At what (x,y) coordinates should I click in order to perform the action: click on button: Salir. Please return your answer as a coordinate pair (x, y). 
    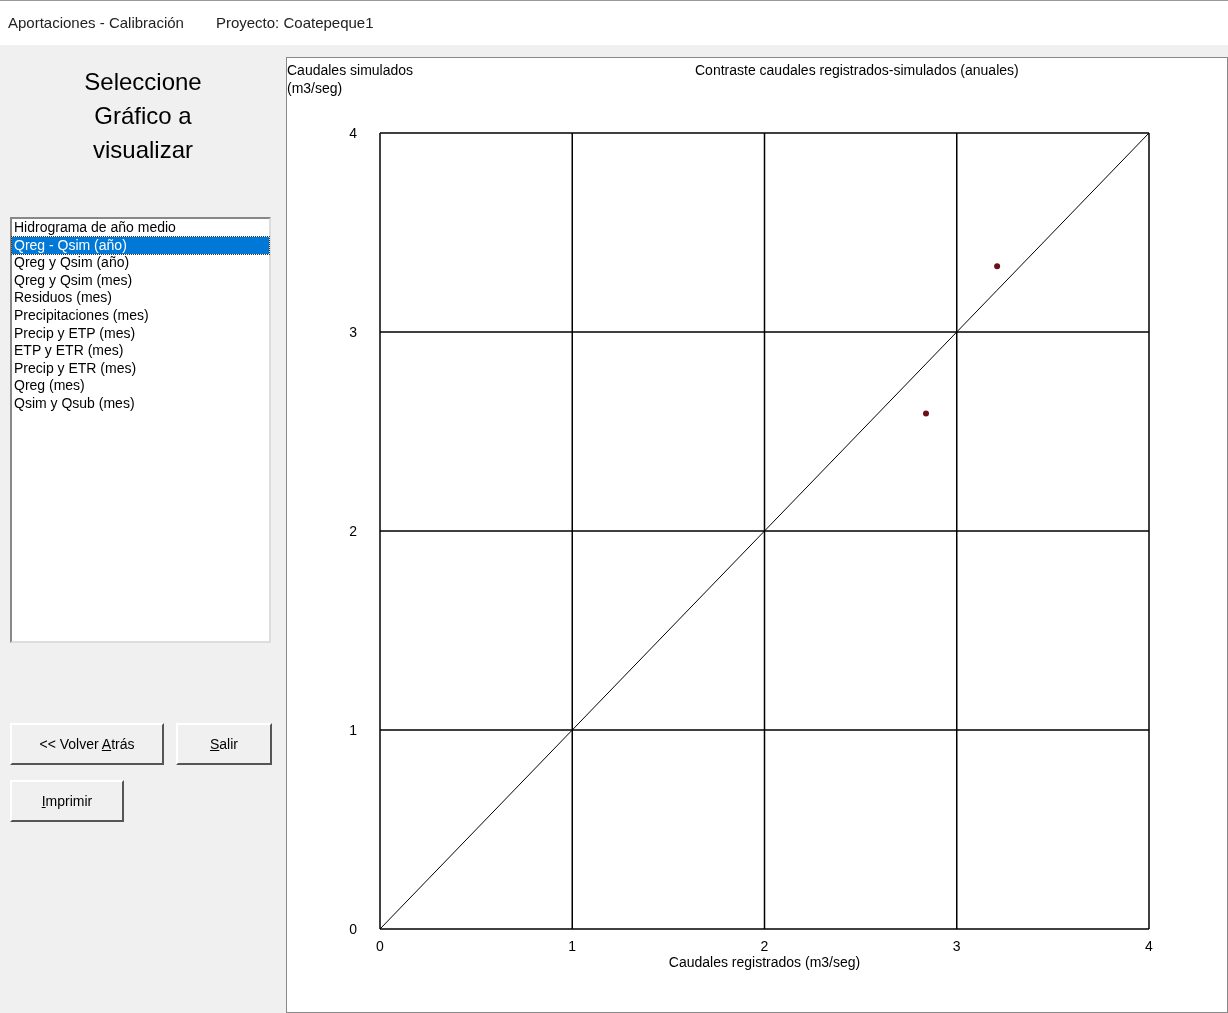
    Looking at the image, I should click on (224, 744).